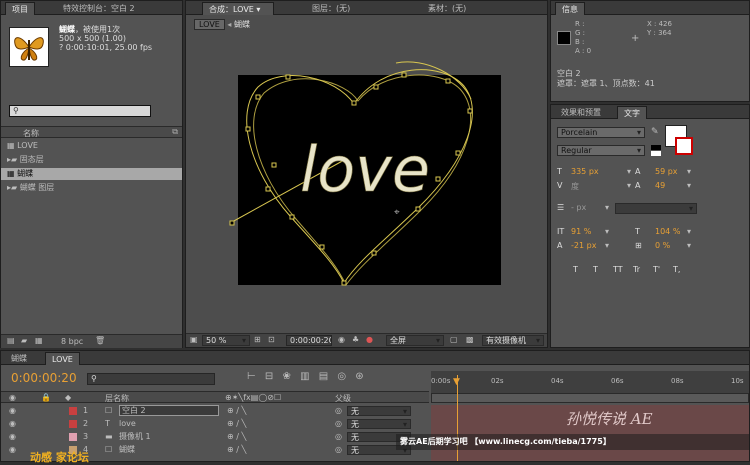 The image size is (750, 465). What do you see at coordinates (470, 339) in the screenshot?
I see `transparency-grid-icon: ▩` at bounding box center [470, 339].